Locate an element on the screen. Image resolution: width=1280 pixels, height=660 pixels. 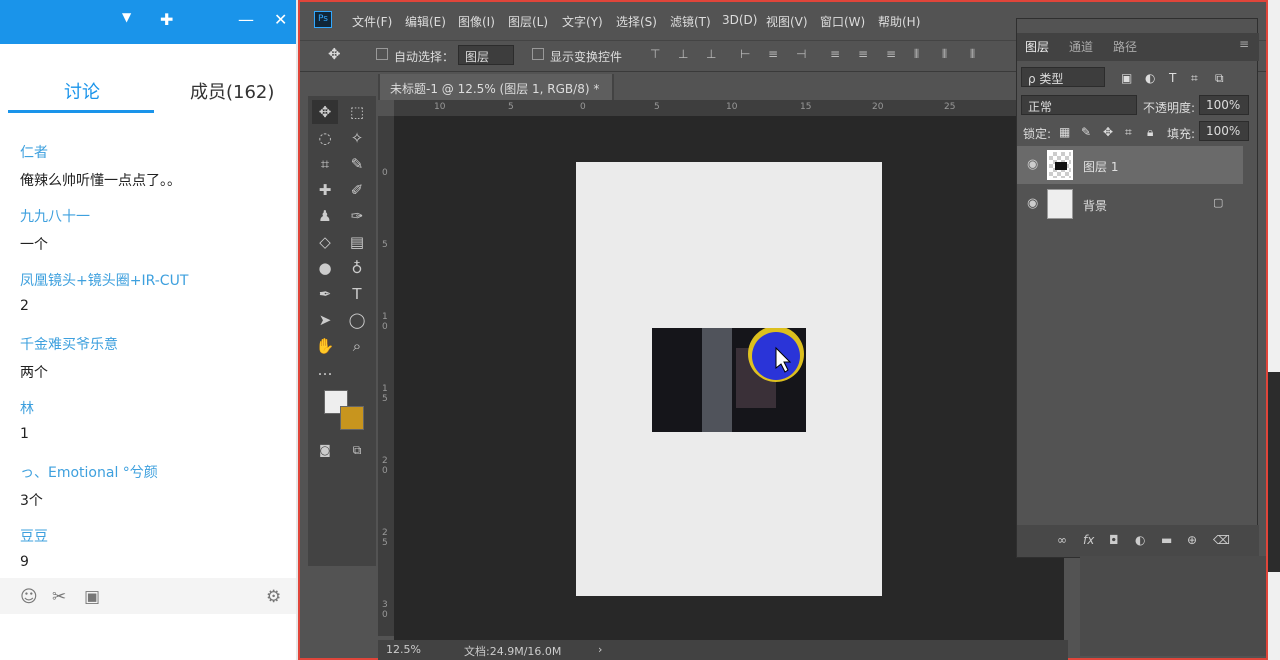
gear-icon: ⚙ is located at coordinates (273, 597).